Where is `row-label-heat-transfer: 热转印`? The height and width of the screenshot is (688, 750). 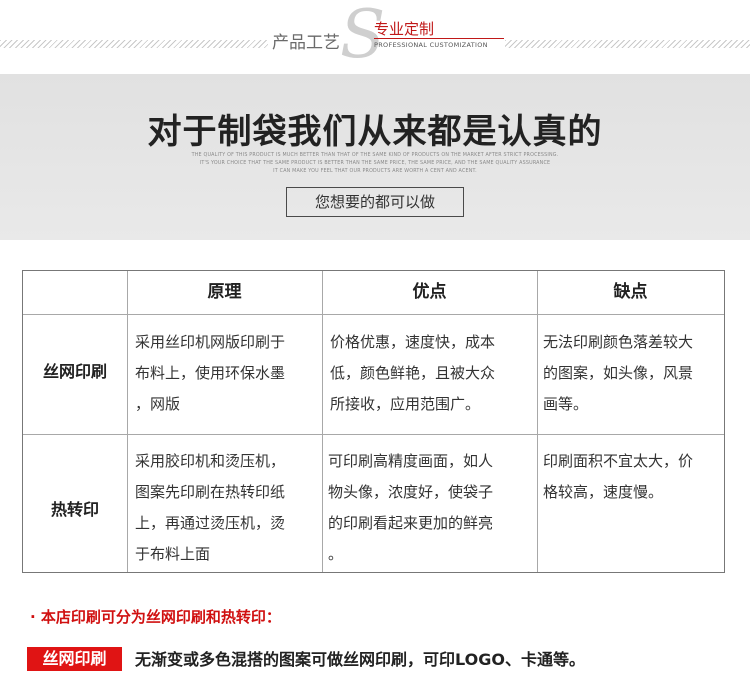 row-label-heat-transfer: 热转印 is located at coordinates (74, 509).